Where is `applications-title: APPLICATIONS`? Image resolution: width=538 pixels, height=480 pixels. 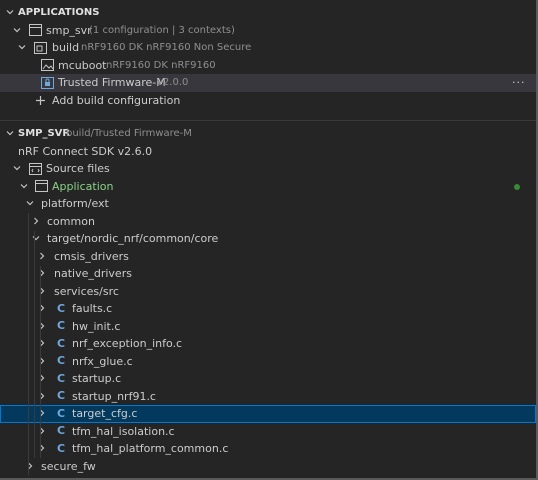 applications-title: APPLICATIONS is located at coordinates (59, 12).